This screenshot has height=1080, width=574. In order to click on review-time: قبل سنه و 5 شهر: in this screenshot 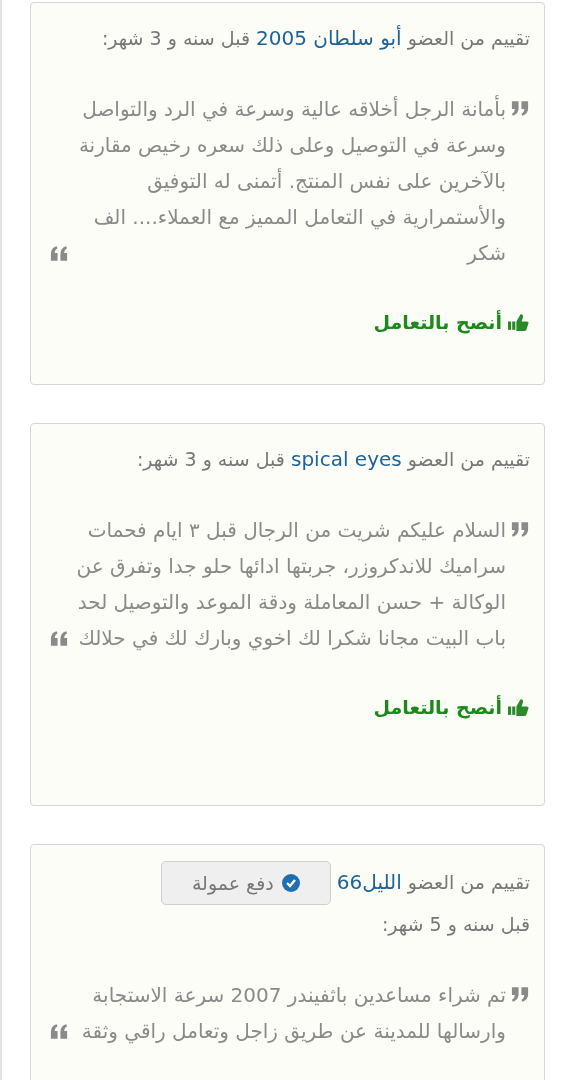, I will do `click(455, 924)`.